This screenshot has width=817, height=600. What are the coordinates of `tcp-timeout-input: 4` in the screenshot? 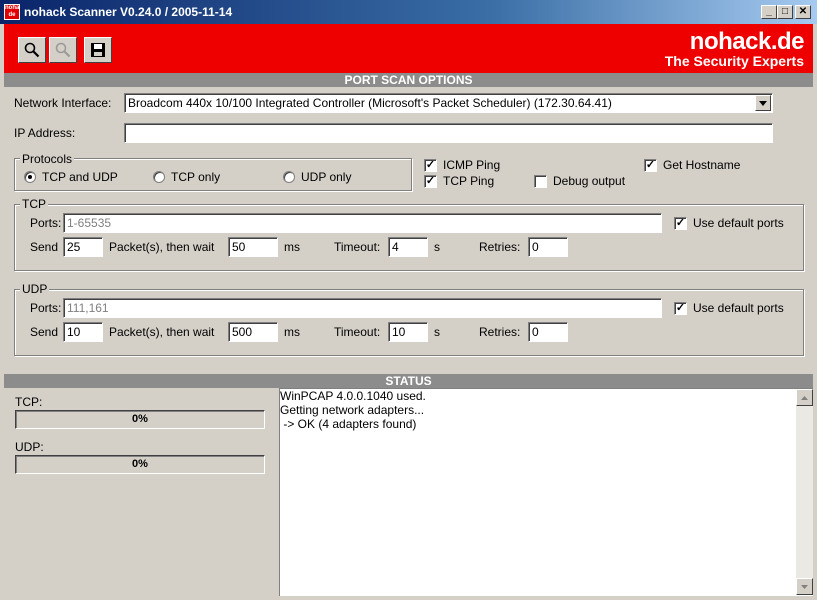 It's located at (408, 247).